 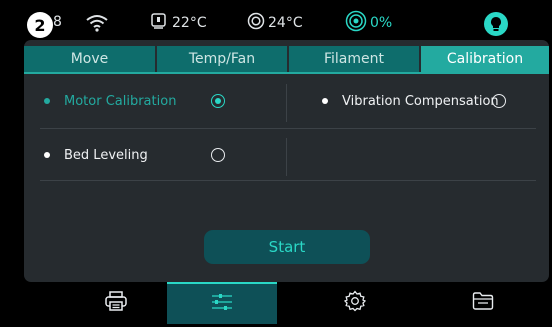 I want to click on wifi-icon, so click(x=97, y=23).